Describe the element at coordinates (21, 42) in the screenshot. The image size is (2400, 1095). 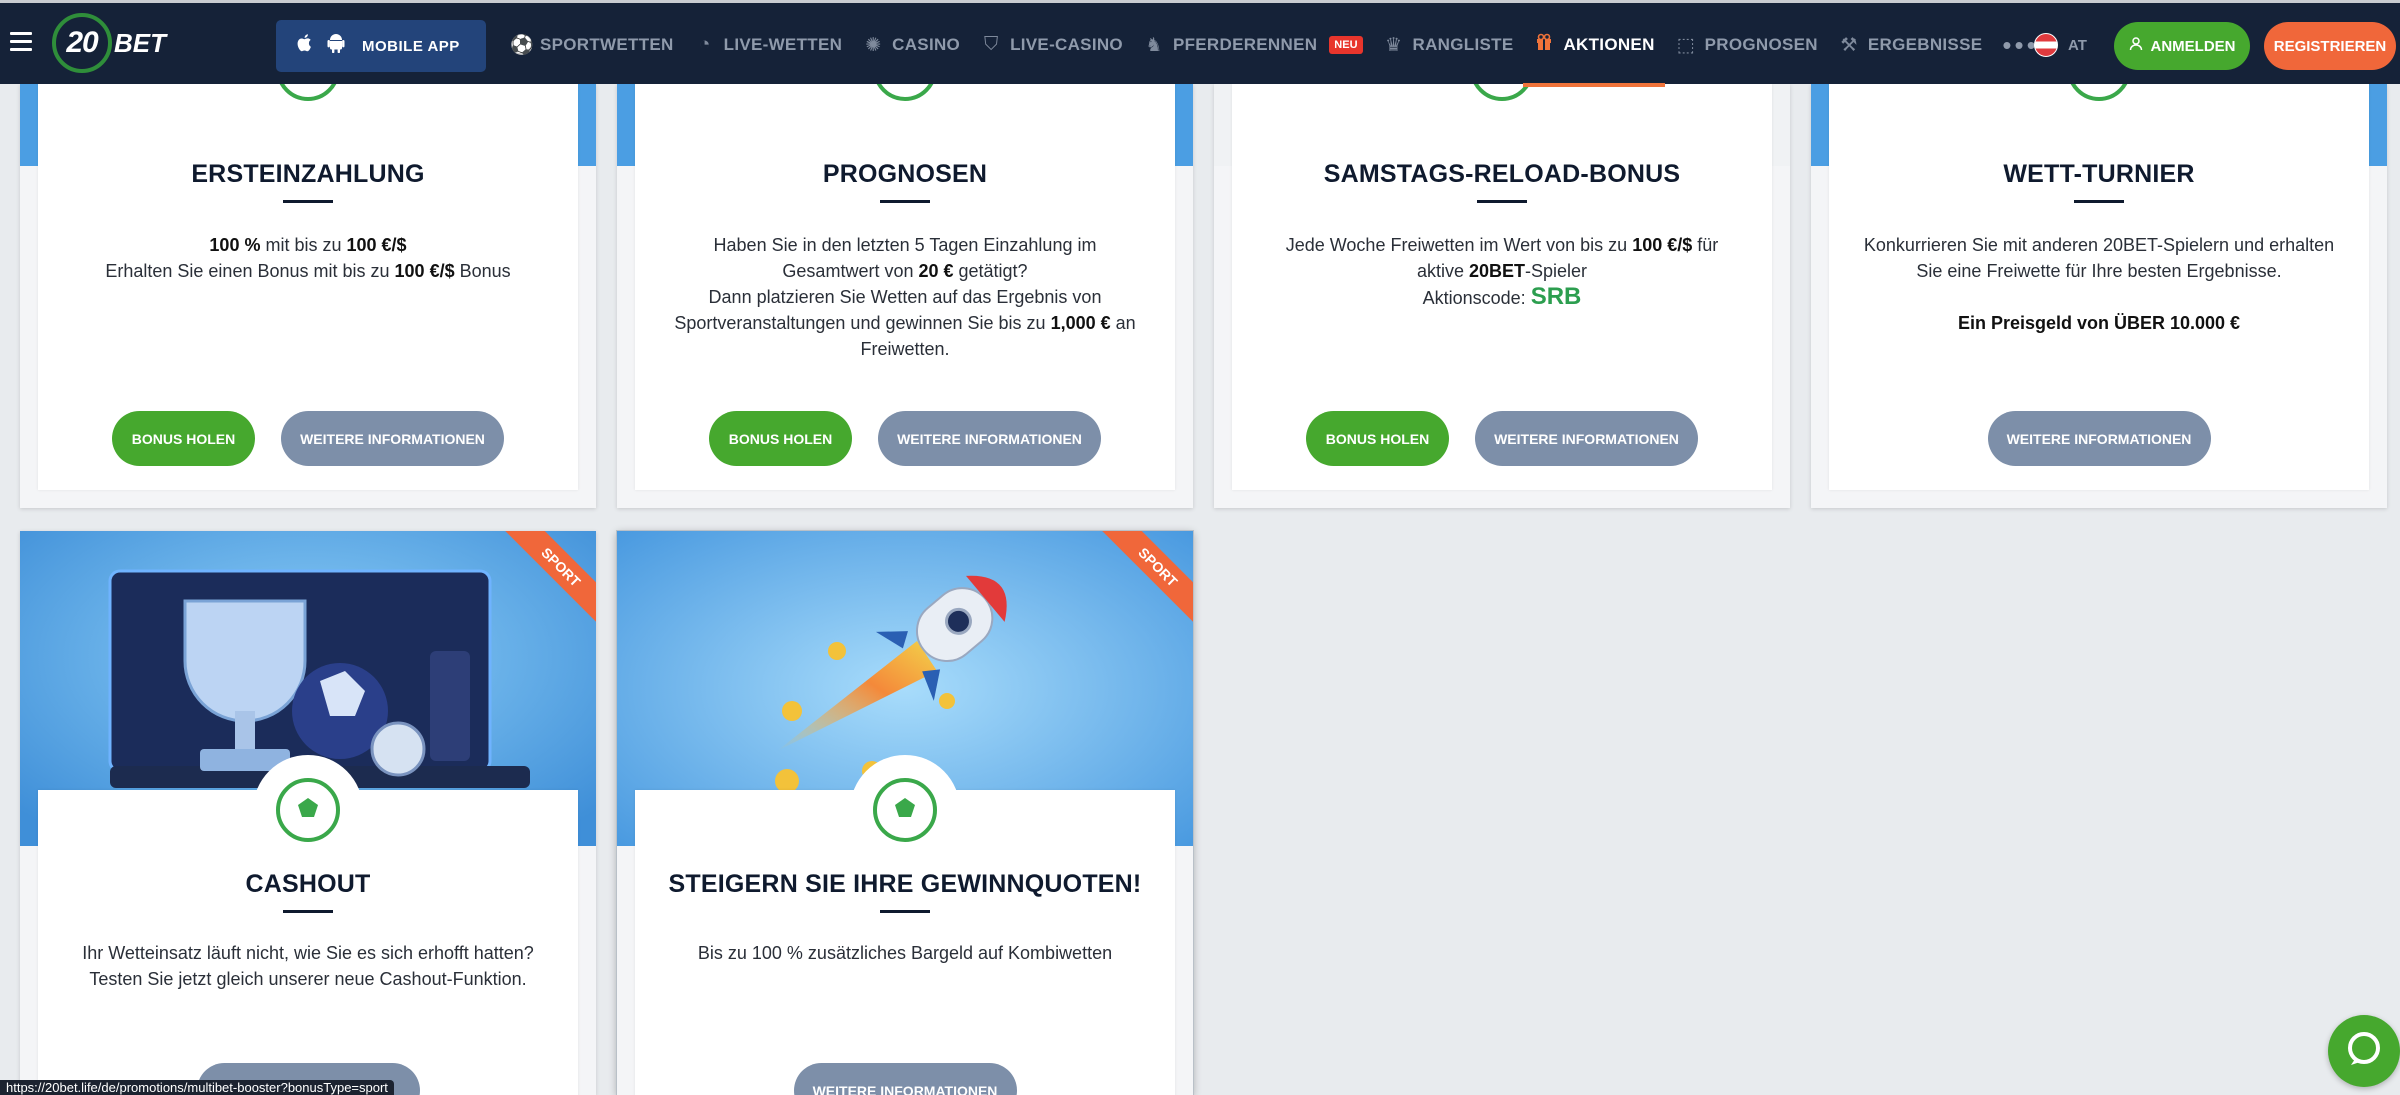
I see `hamburger-menu-icon` at that location.